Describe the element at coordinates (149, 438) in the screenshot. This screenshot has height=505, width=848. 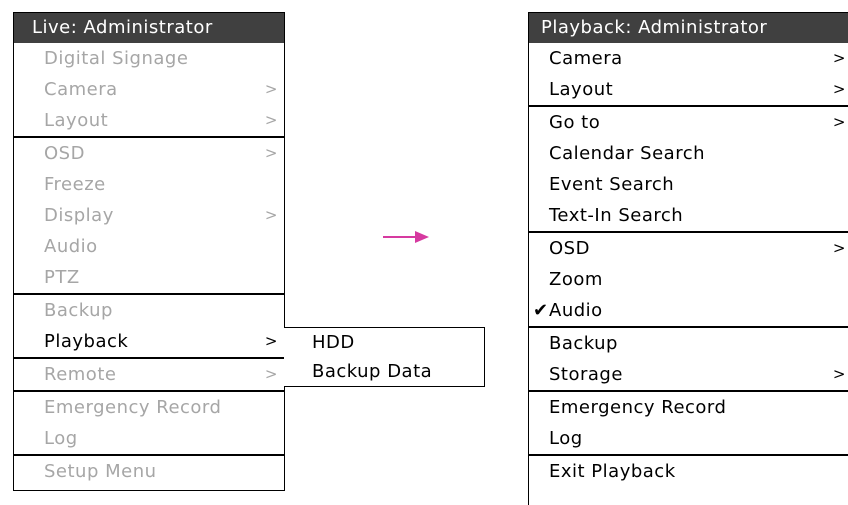
I see `live-item-log: Log` at that location.